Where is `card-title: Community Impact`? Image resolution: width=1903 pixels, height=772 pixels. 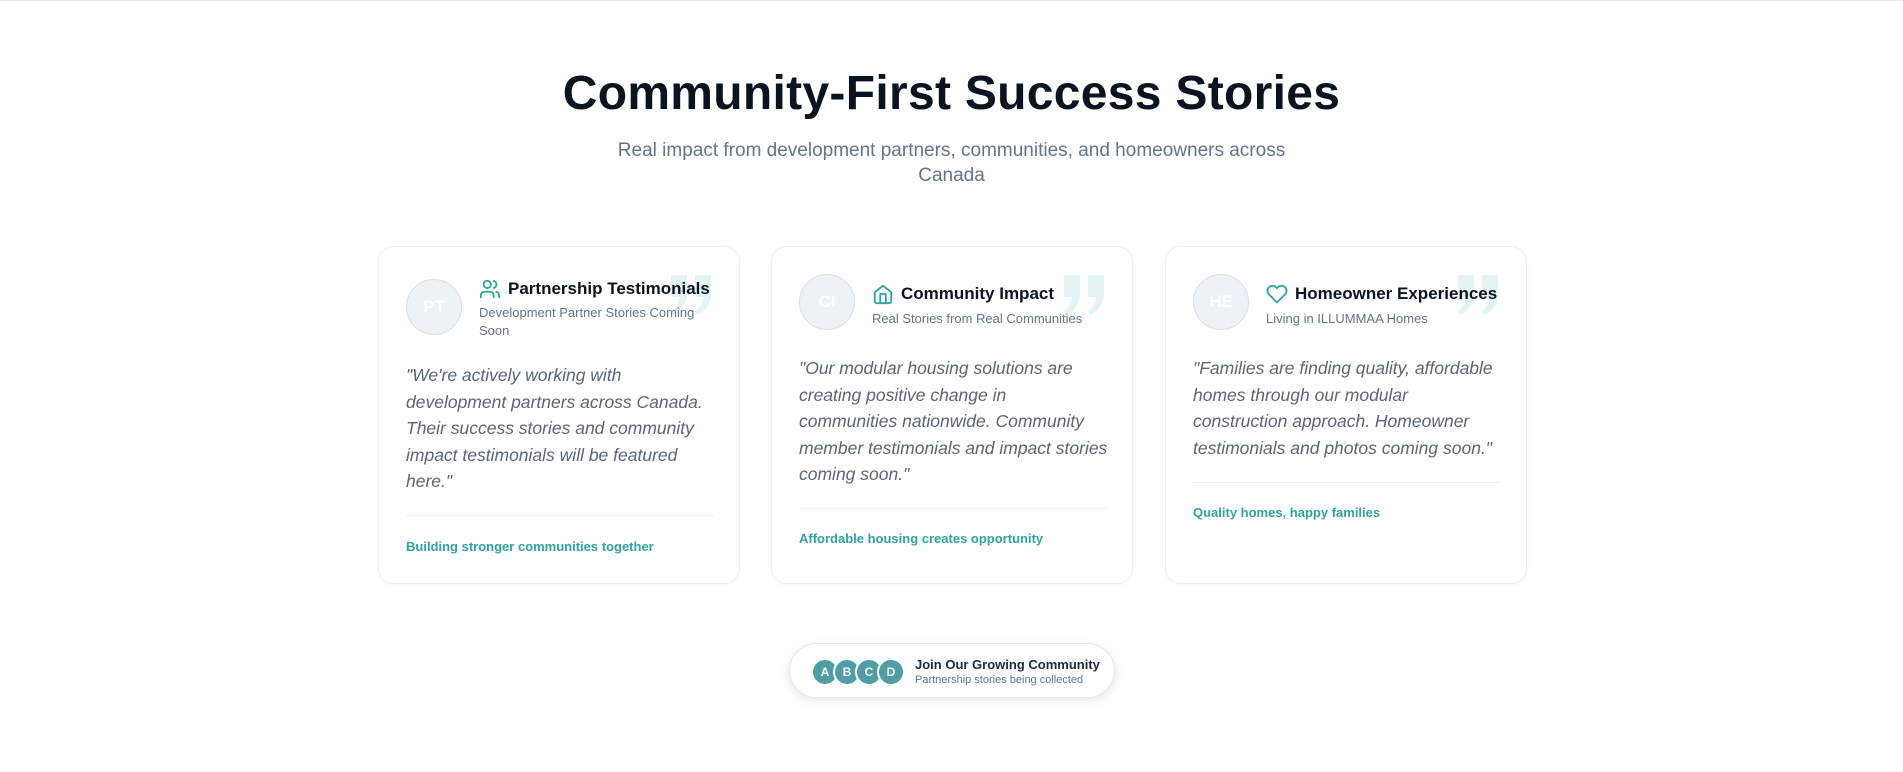
card-title: Community Impact is located at coordinates (978, 293).